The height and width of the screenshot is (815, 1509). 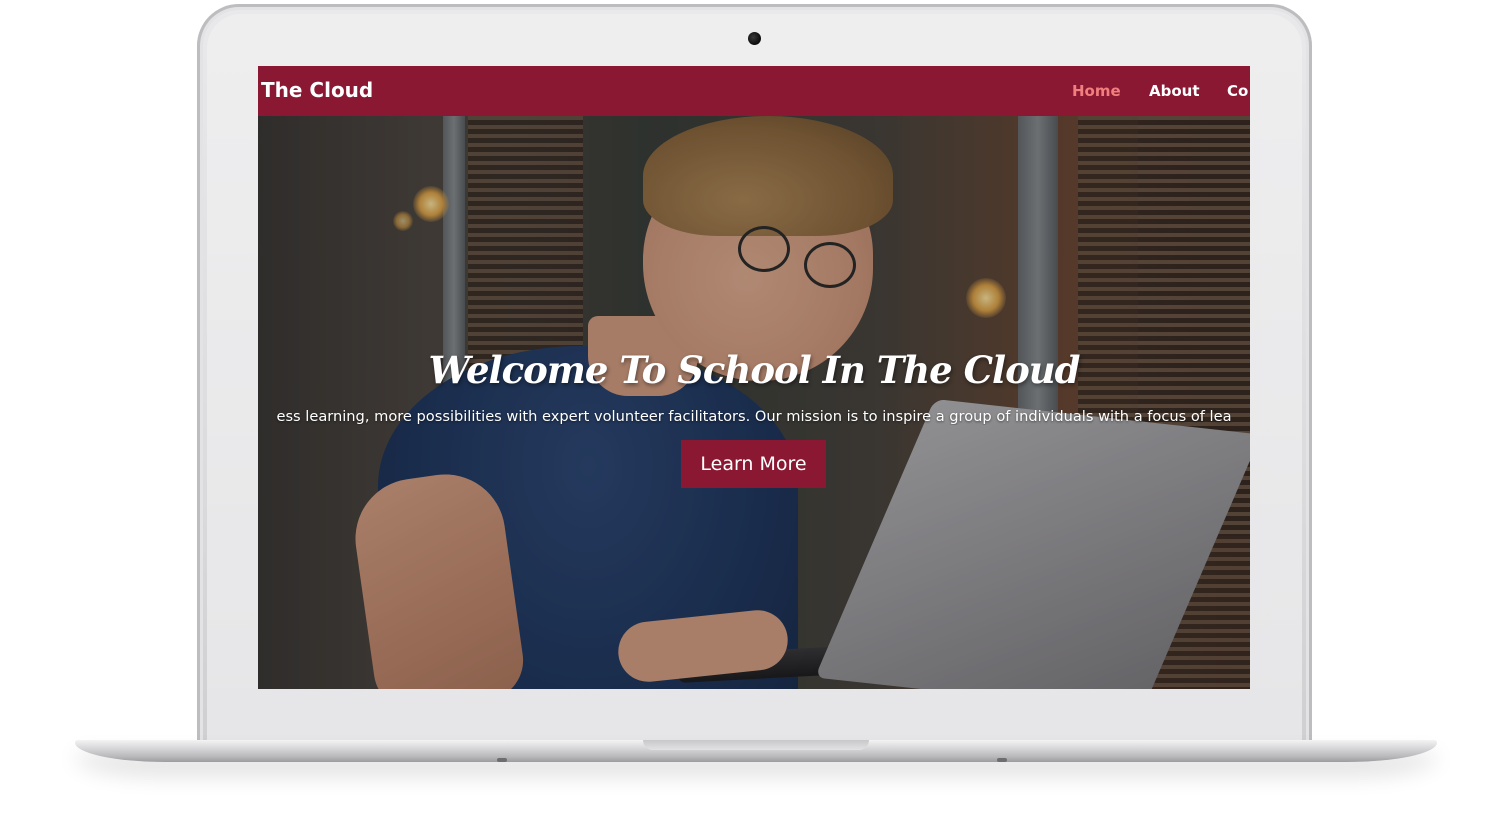 I want to click on hero-title: Welcome To School In The Cloud, so click(x=754, y=370).